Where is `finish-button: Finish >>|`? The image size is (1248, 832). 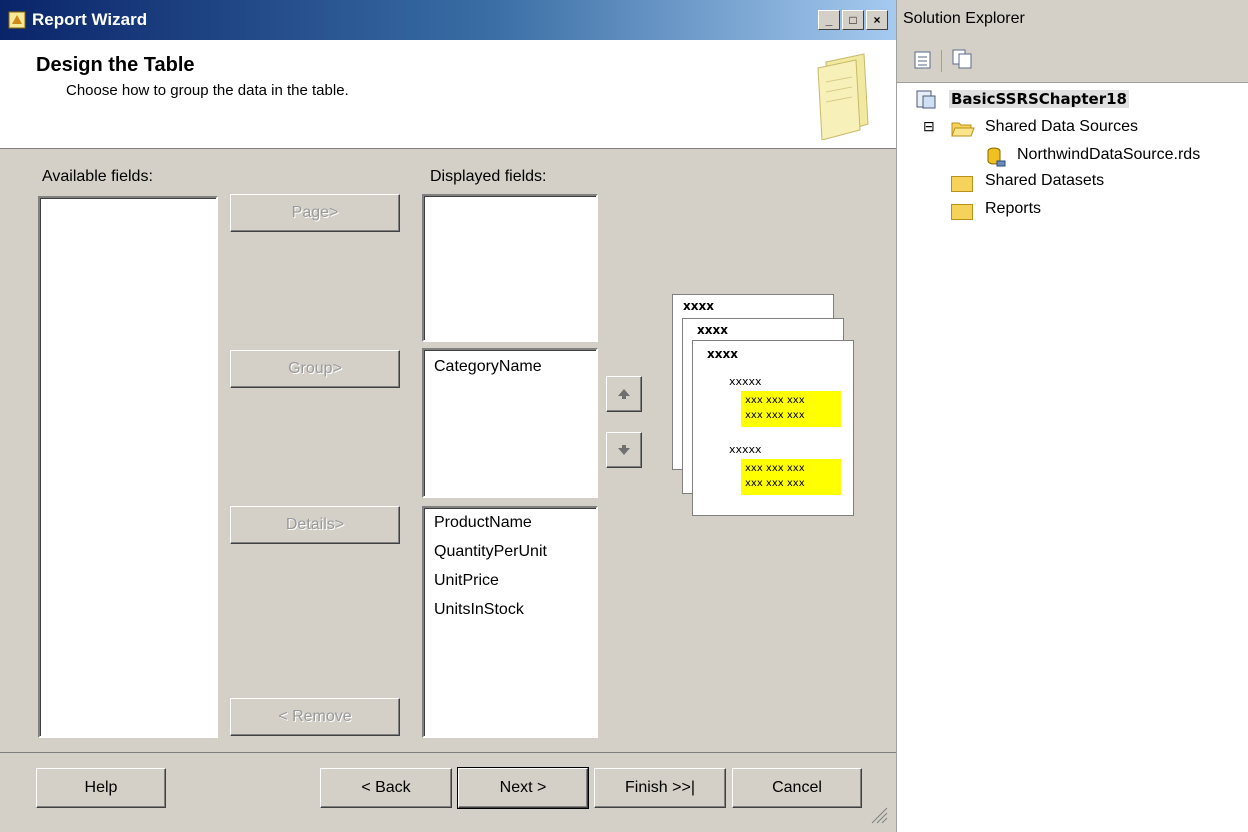
finish-button: Finish >>| is located at coordinates (660, 788).